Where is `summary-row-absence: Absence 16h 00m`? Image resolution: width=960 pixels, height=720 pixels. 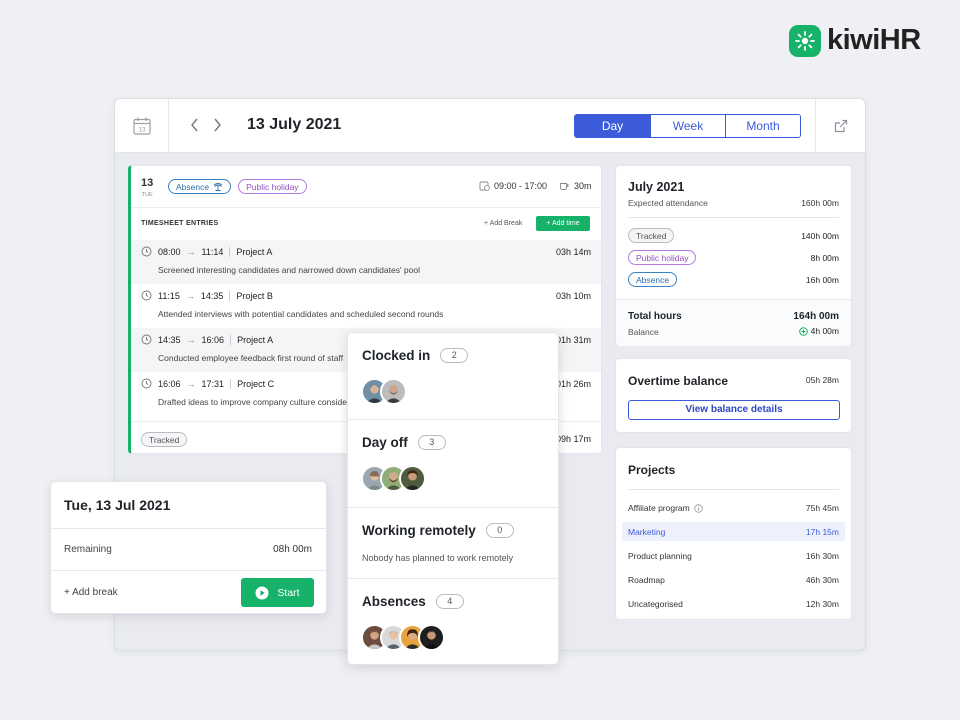 summary-row-absence: Absence 16h 00m is located at coordinates (733, 280).